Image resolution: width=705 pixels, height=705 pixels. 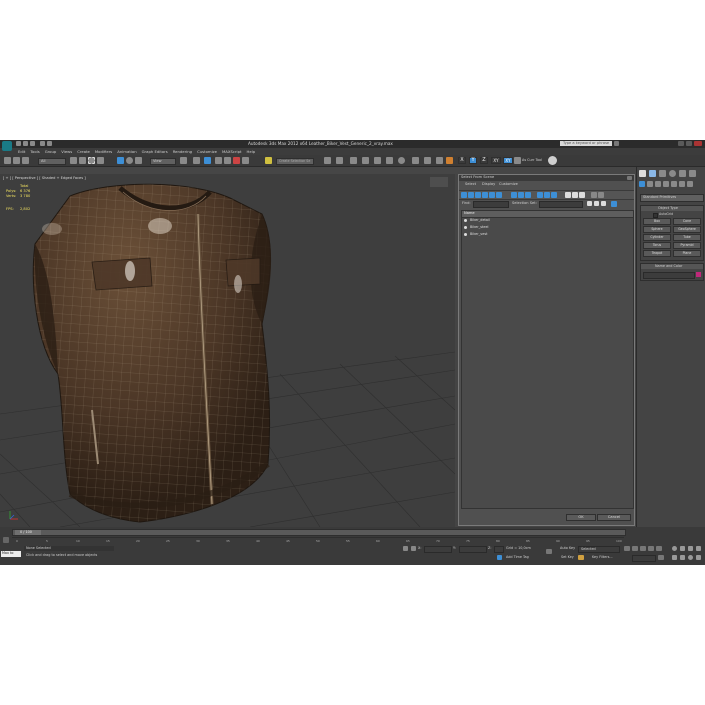 What do you see at coordinates (687, 245) in the screenshot?
I see `primitive-pyramid-button: Pyramid` at bounding box center [687, 245].